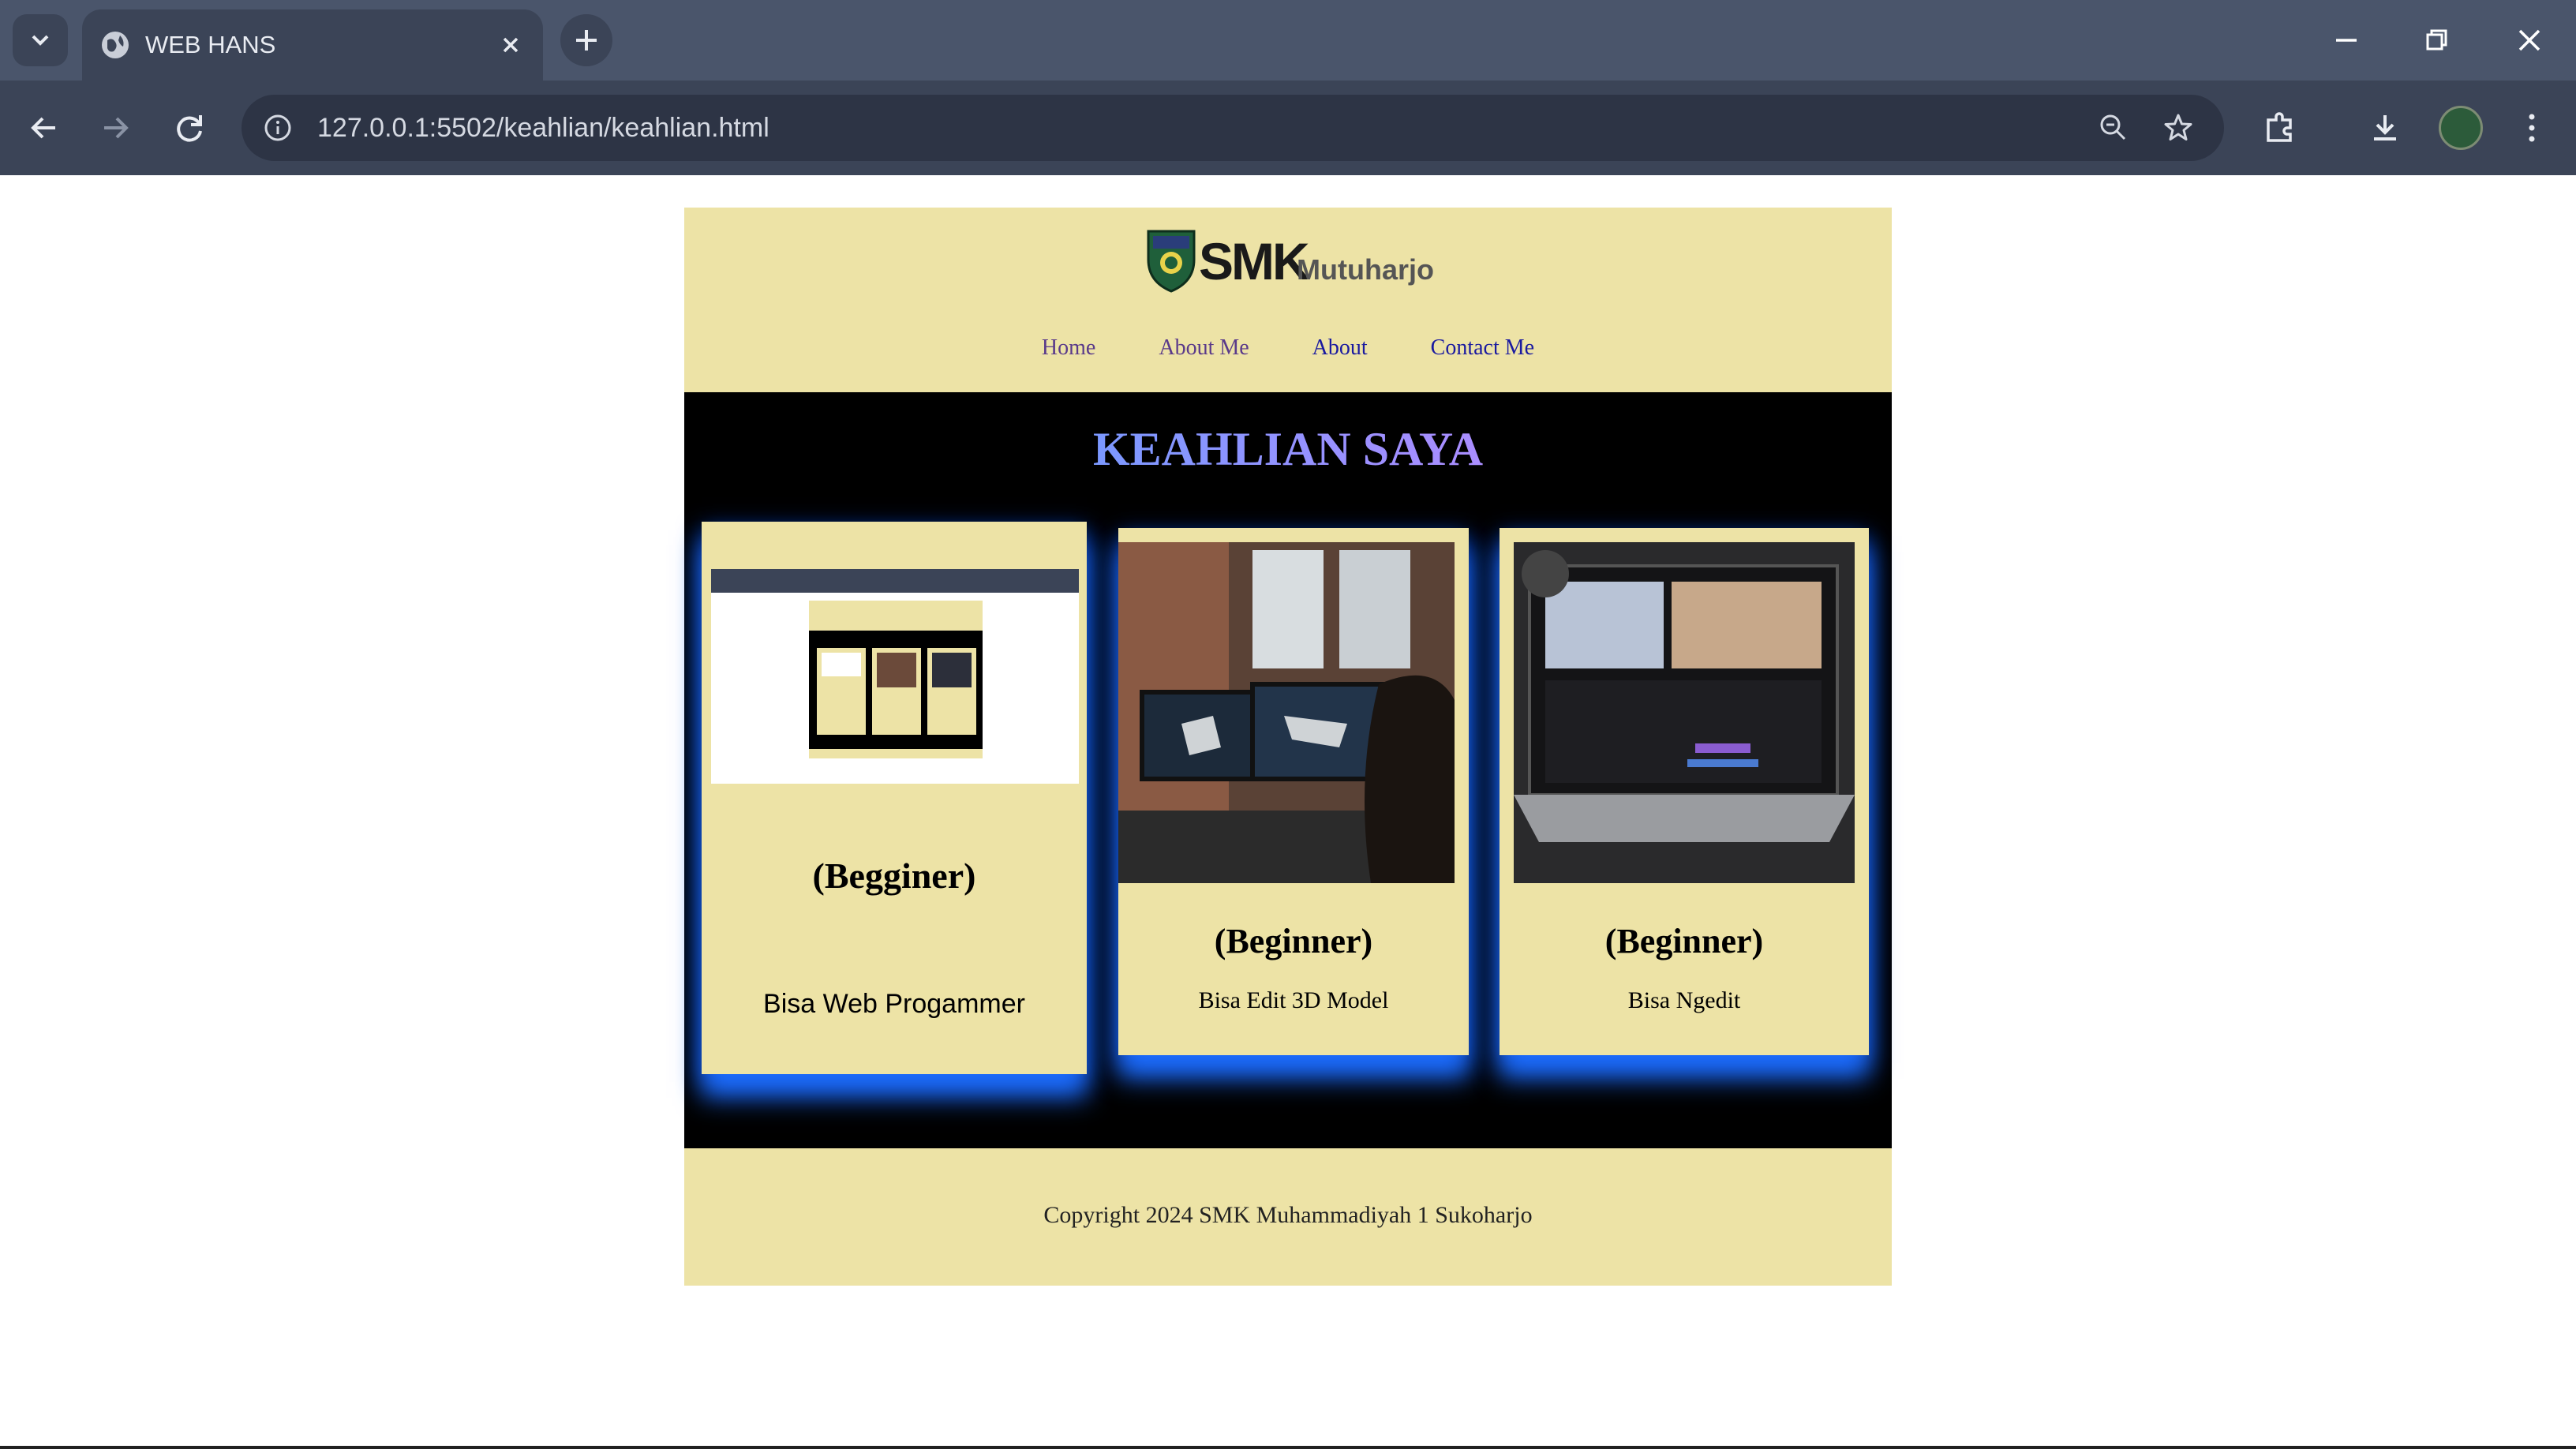  What do you see at coordinates (1365, 269) in the screenshot?
I see `logo-sub-text: Mutuharjo` at bounding box center [1365, 269].